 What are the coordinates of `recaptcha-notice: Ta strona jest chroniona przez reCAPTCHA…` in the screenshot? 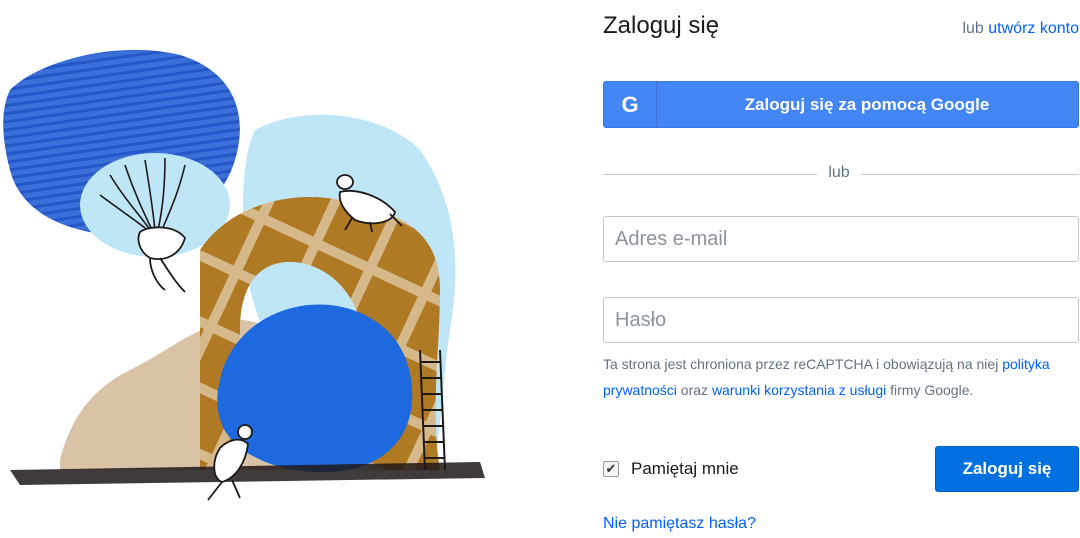 It's located at (841, 377).